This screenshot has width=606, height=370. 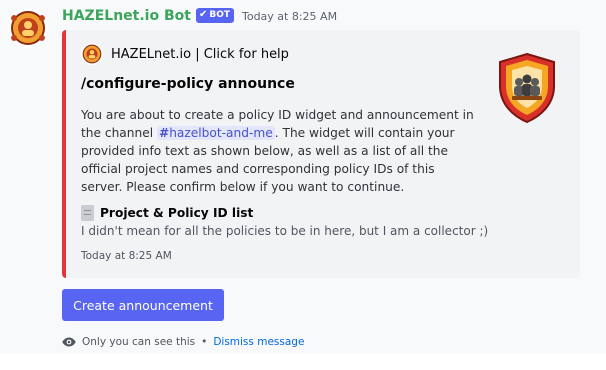 I want to click on bot-tag-label: BOT, so click(x=219, y=14).